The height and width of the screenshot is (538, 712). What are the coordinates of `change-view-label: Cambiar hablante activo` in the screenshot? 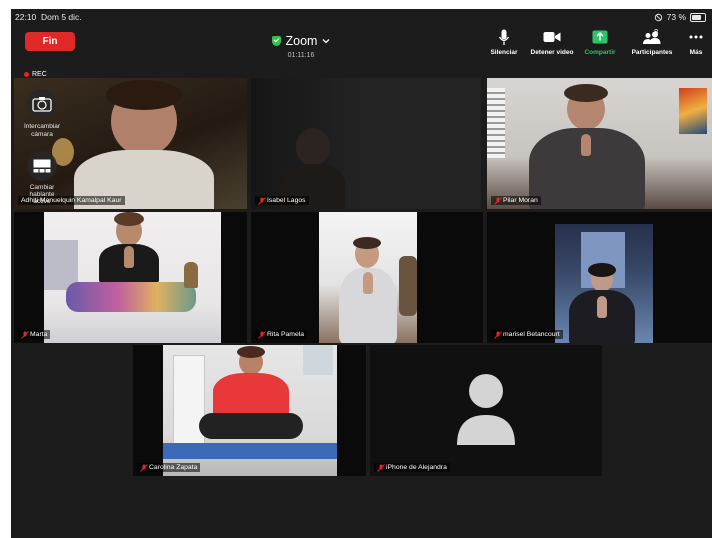 It's located at (42, 194).